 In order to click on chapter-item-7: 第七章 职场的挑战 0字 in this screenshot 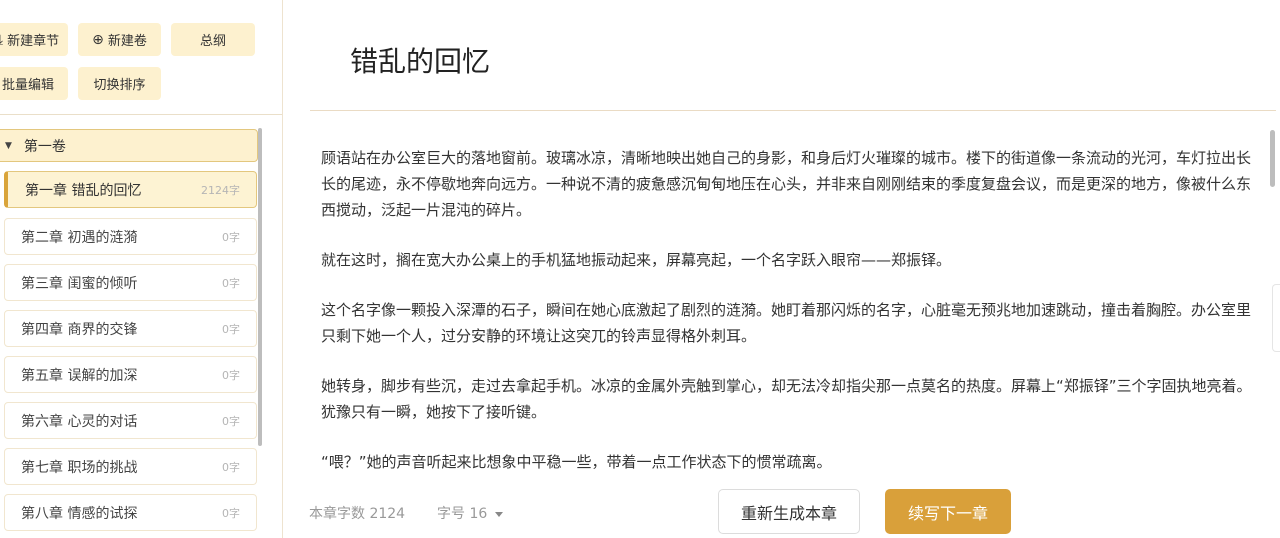, I will do `click(130, 466)`.